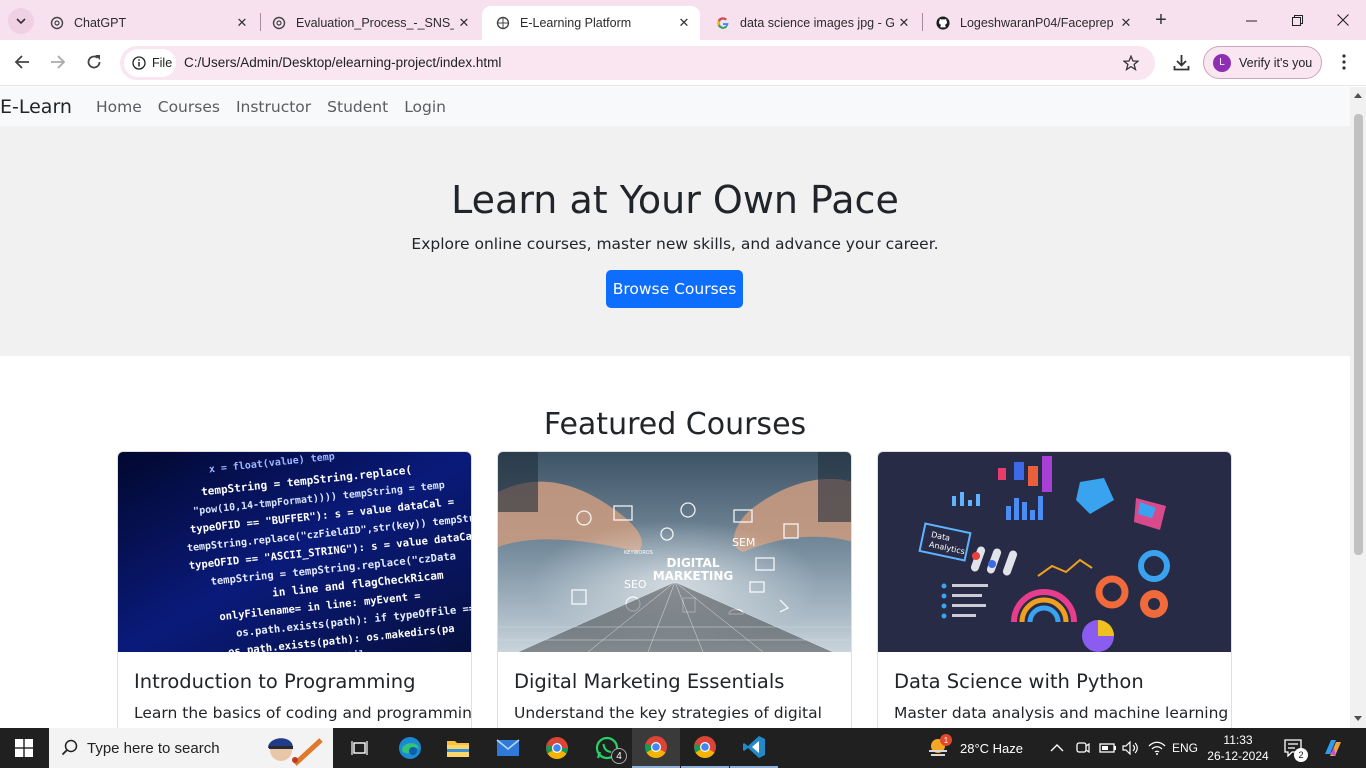 Image resolution: width=1366 pixels, height=768 pixels. I want to click on github-icon, so click(943, 23).